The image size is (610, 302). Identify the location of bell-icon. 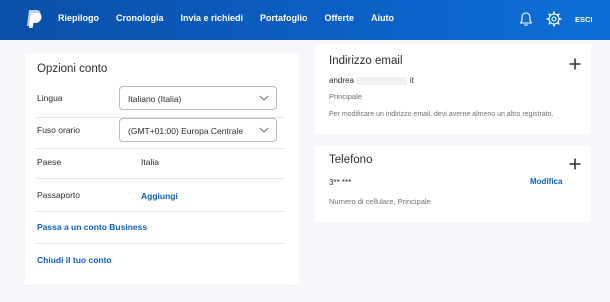
(526, 19).